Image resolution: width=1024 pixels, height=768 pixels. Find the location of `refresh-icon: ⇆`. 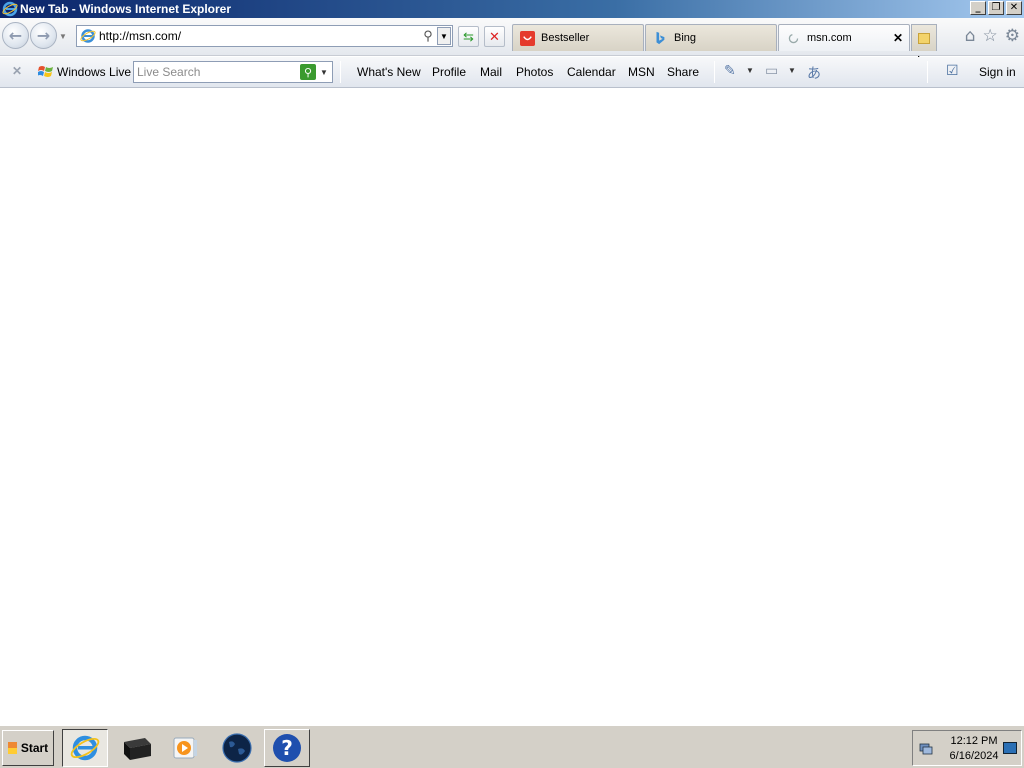

refresh-icon: ⇆ is located at coordinates (468, 36).